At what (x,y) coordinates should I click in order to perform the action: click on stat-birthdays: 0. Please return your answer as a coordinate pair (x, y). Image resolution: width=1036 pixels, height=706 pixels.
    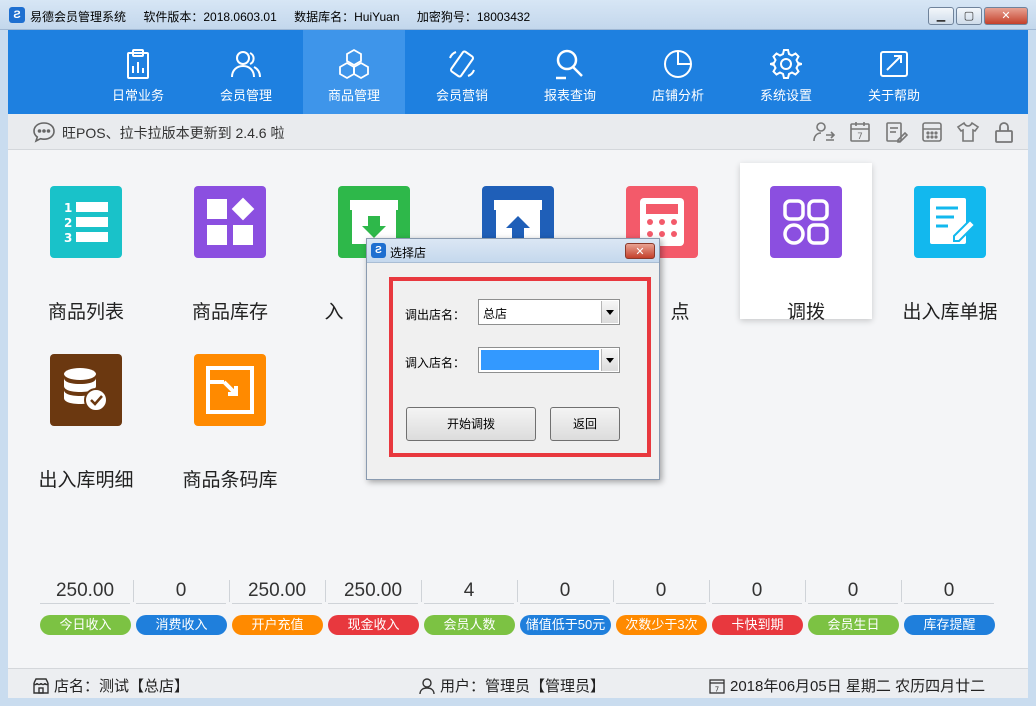
    Looking at the image, I should click on (853, 591).